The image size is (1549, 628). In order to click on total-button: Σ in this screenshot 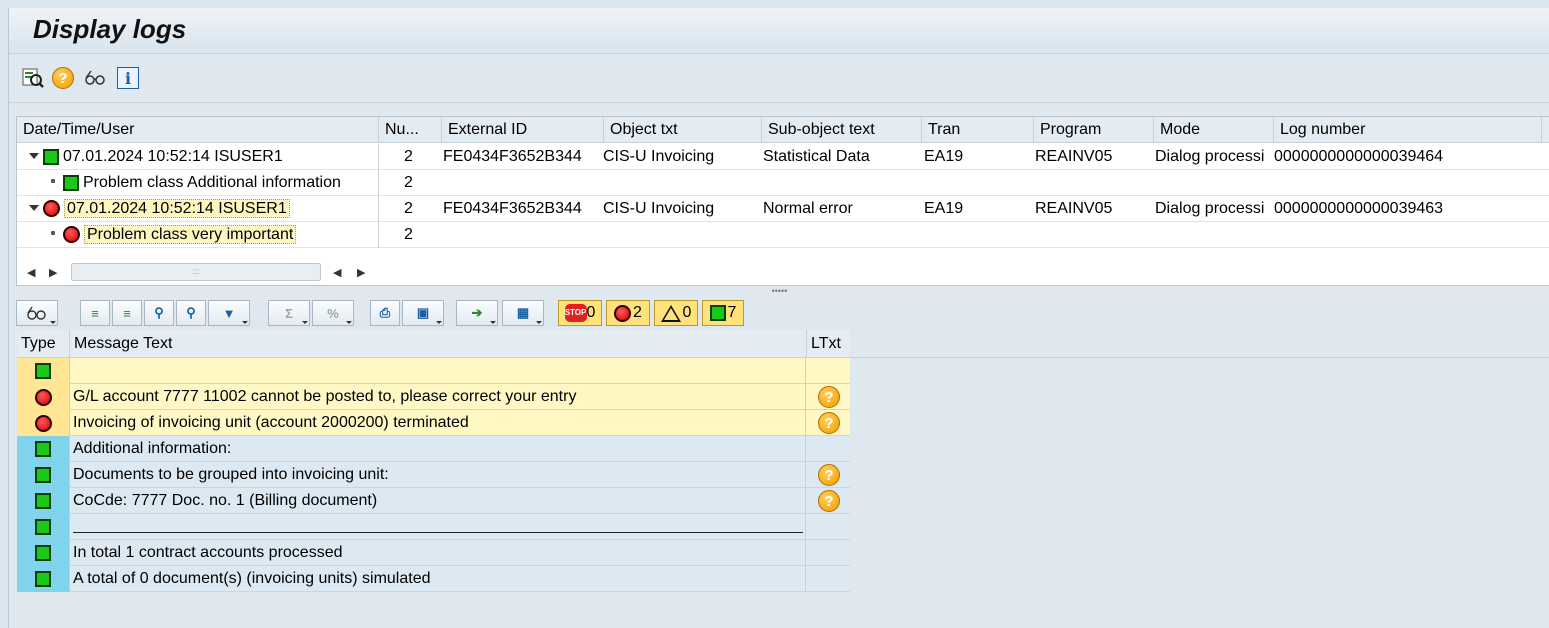, I will do `click(289, 313)`.